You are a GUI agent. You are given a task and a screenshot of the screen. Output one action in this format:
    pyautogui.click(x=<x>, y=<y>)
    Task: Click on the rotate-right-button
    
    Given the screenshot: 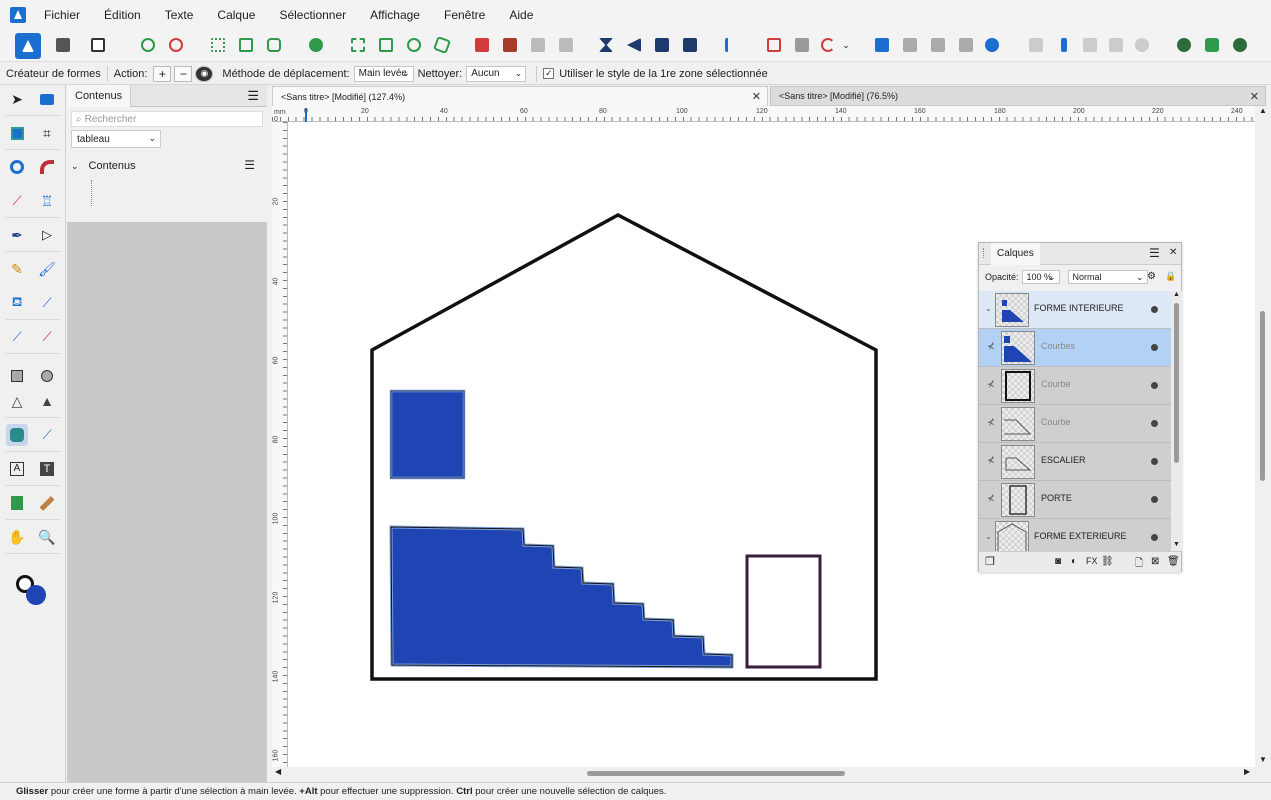 What is the action you would take?
    pyautogui.click(x=690, y=45)
    